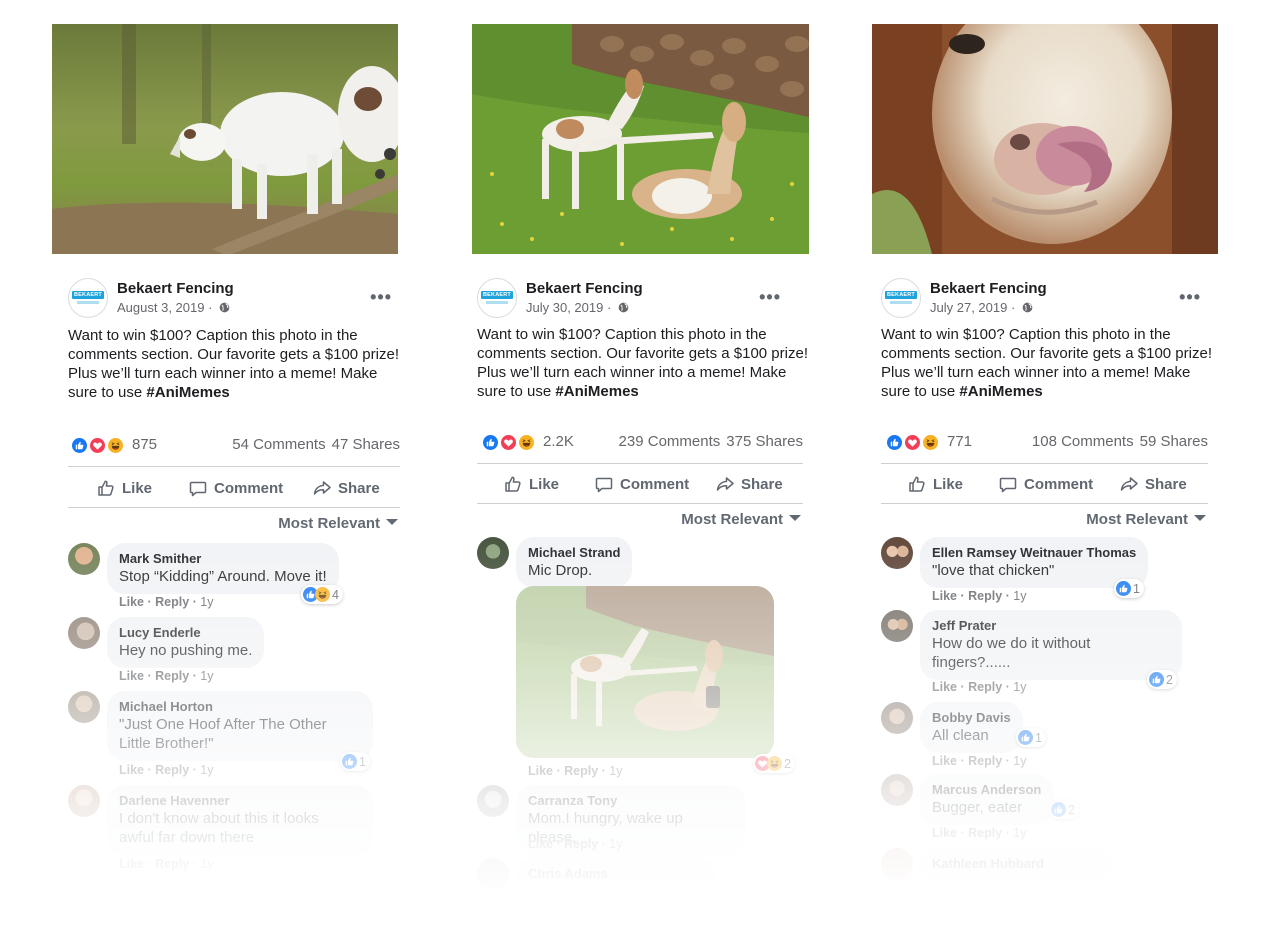 This screenshot has width=1280, height=934. What do you see at coordinates (1083, 441) in the screenshot?
I see `comments-count: 108 Comments` at bounding box center [1083, 441].